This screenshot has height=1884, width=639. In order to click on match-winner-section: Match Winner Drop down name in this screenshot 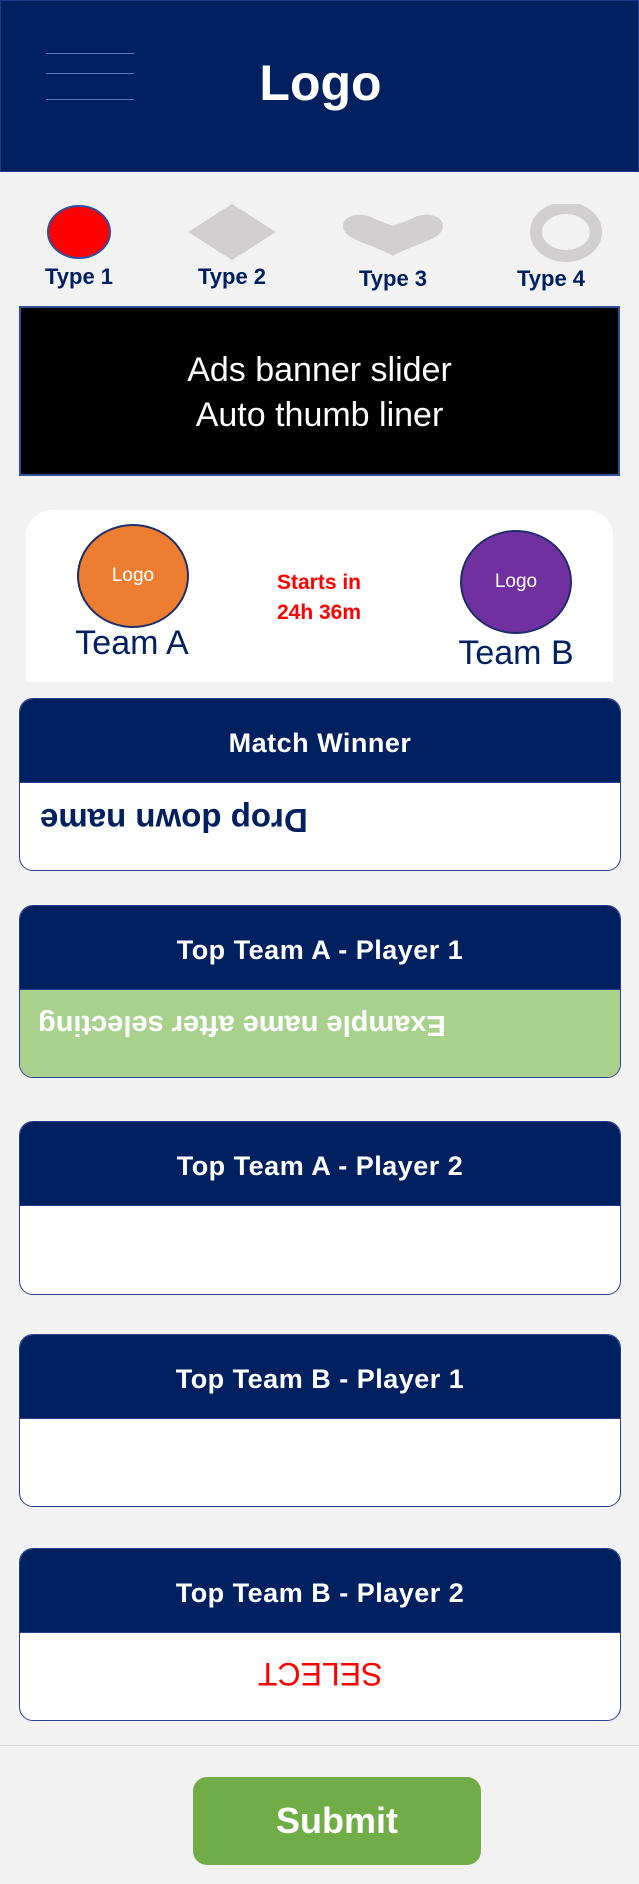, I will do `click(320, 784)`.